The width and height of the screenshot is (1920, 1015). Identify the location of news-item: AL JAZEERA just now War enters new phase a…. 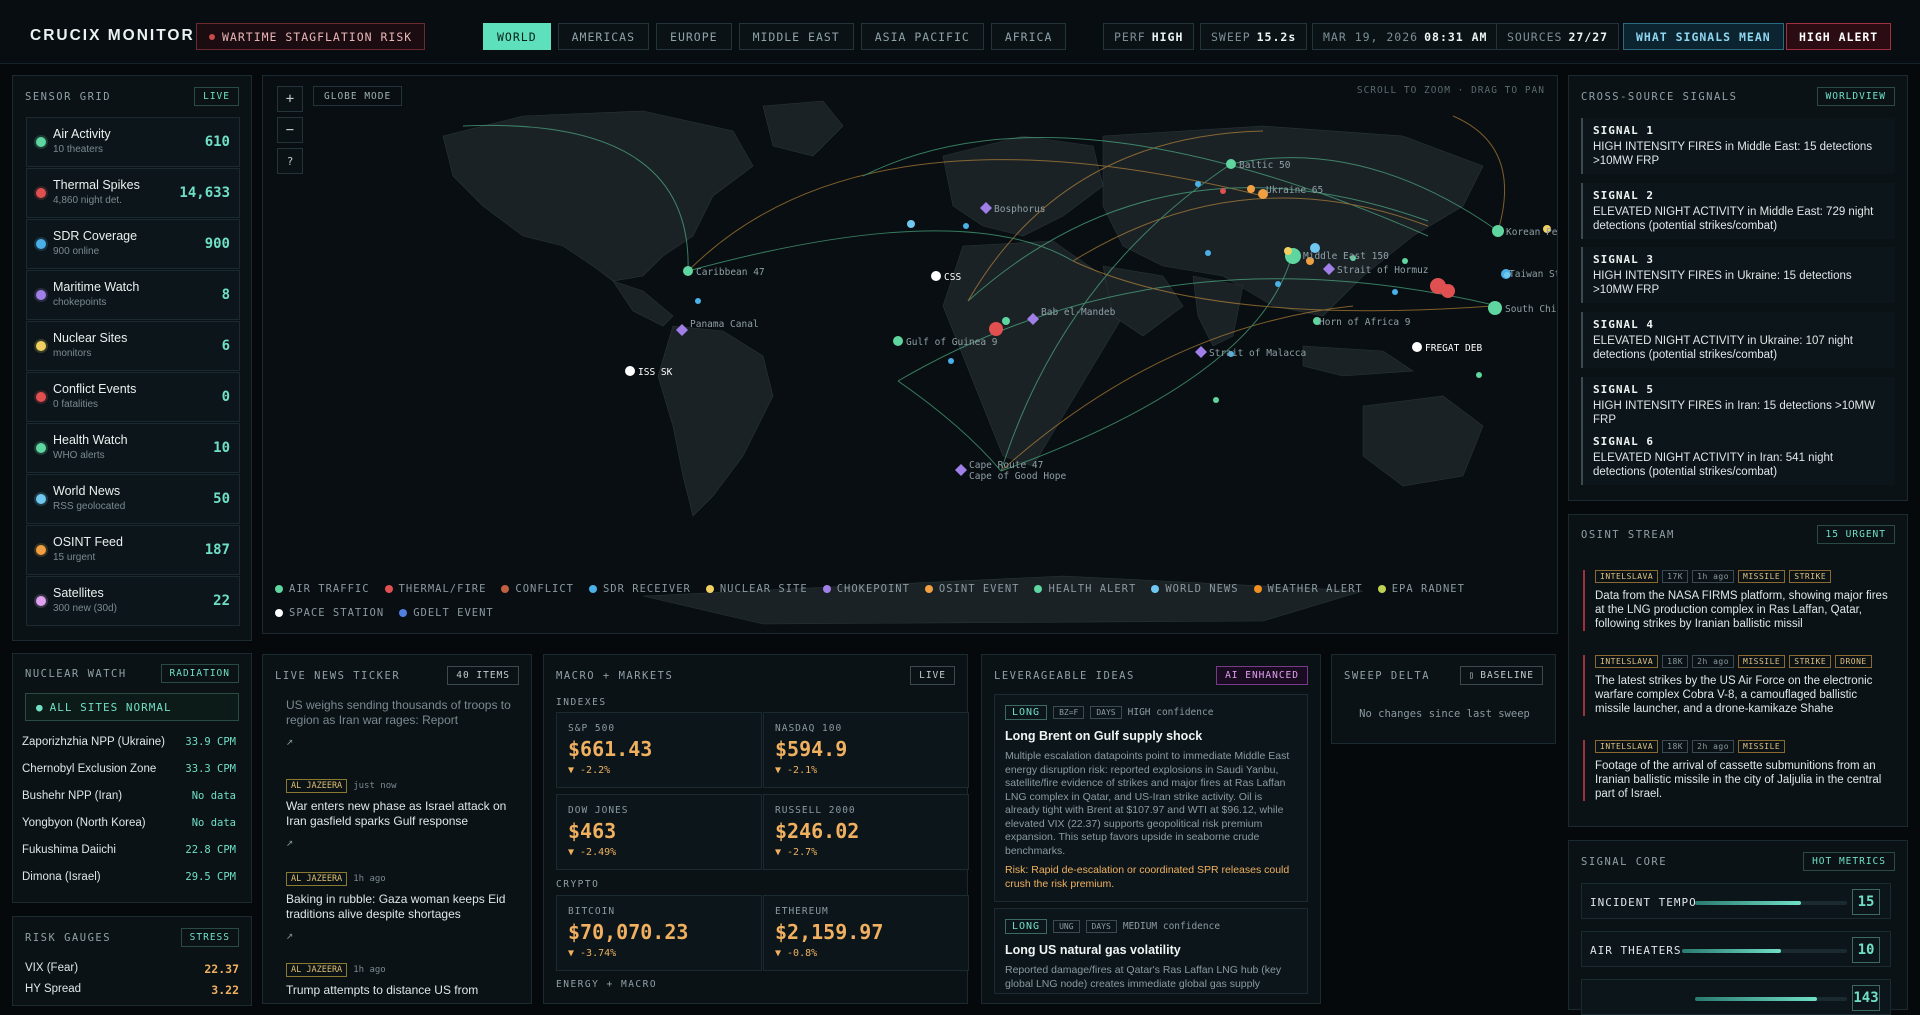
(401, 811).